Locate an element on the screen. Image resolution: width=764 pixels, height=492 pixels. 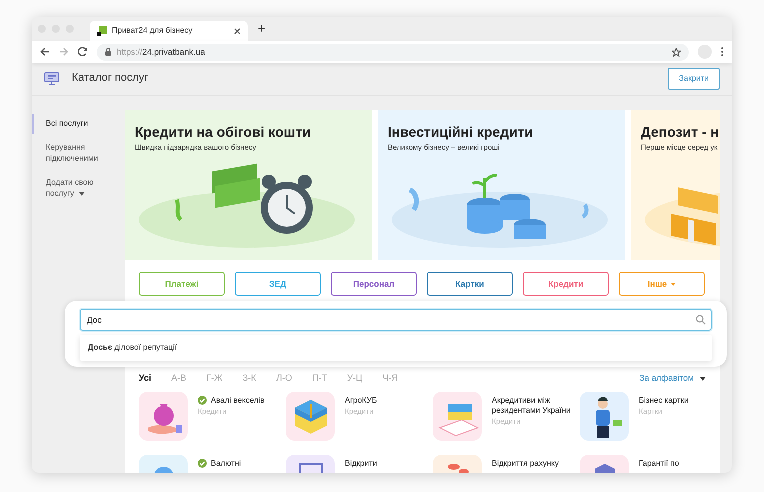
service-name: Валютні is located at coordinates (226, 463).